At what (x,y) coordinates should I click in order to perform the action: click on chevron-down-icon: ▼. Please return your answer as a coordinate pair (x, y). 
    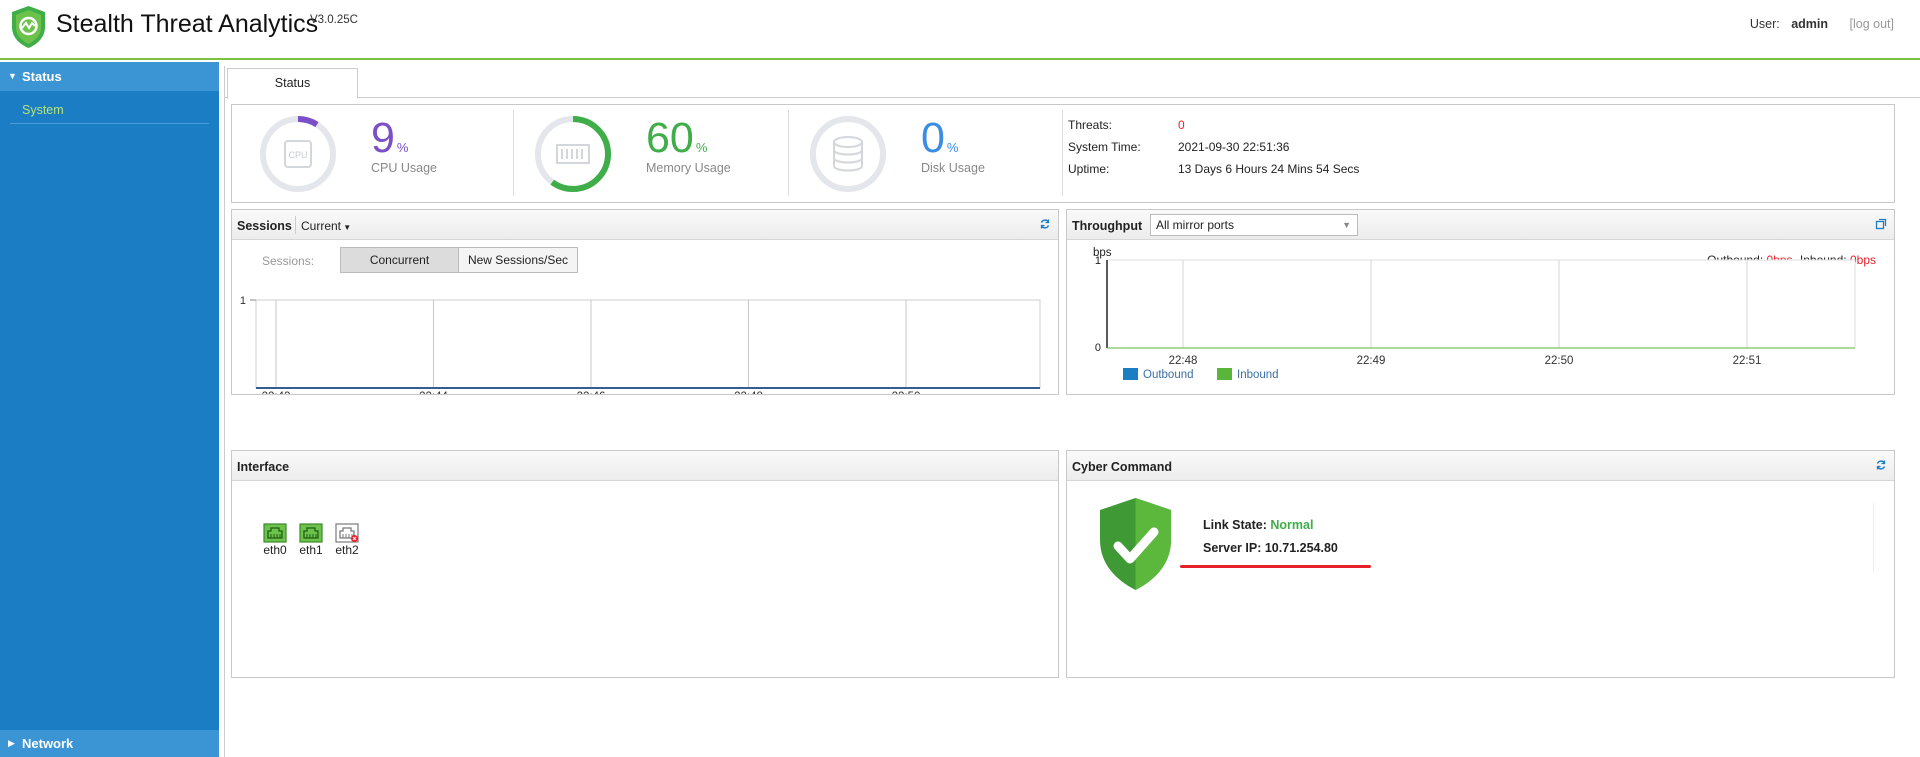
    Looking at the image, I should click on (1346, 225).